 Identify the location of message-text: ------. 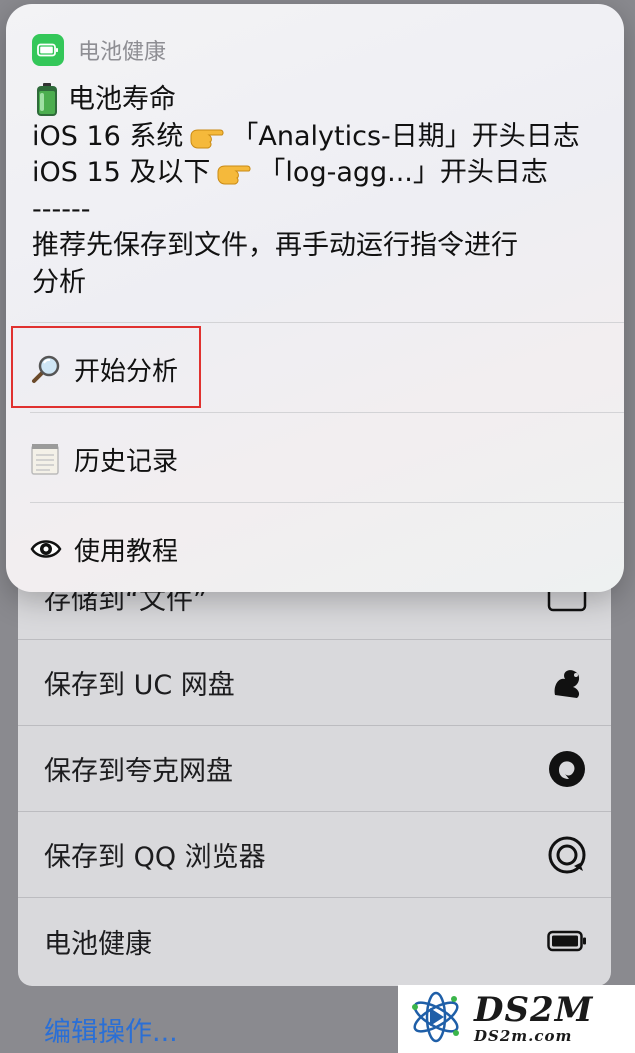
(61, 209).